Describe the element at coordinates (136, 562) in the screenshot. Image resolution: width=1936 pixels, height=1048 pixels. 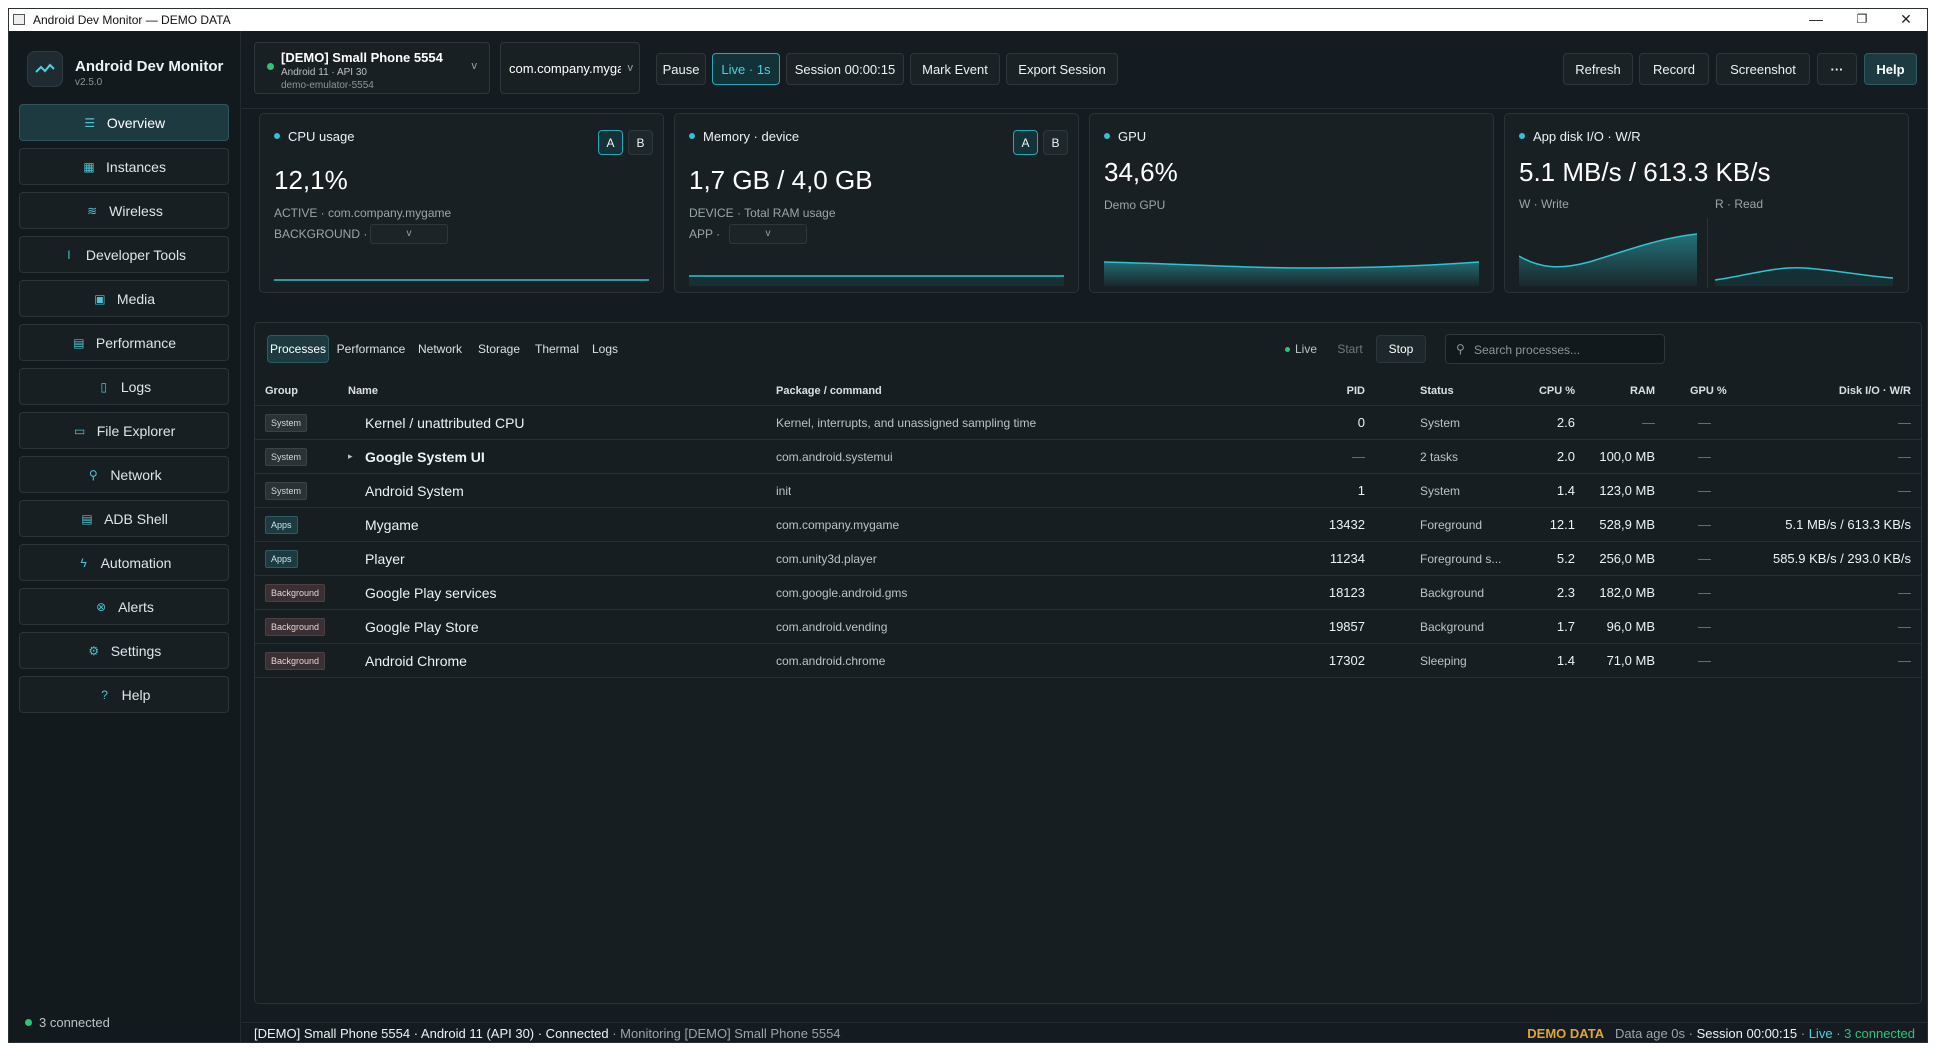
I see `sidebar-item-label: Automation` at that location.